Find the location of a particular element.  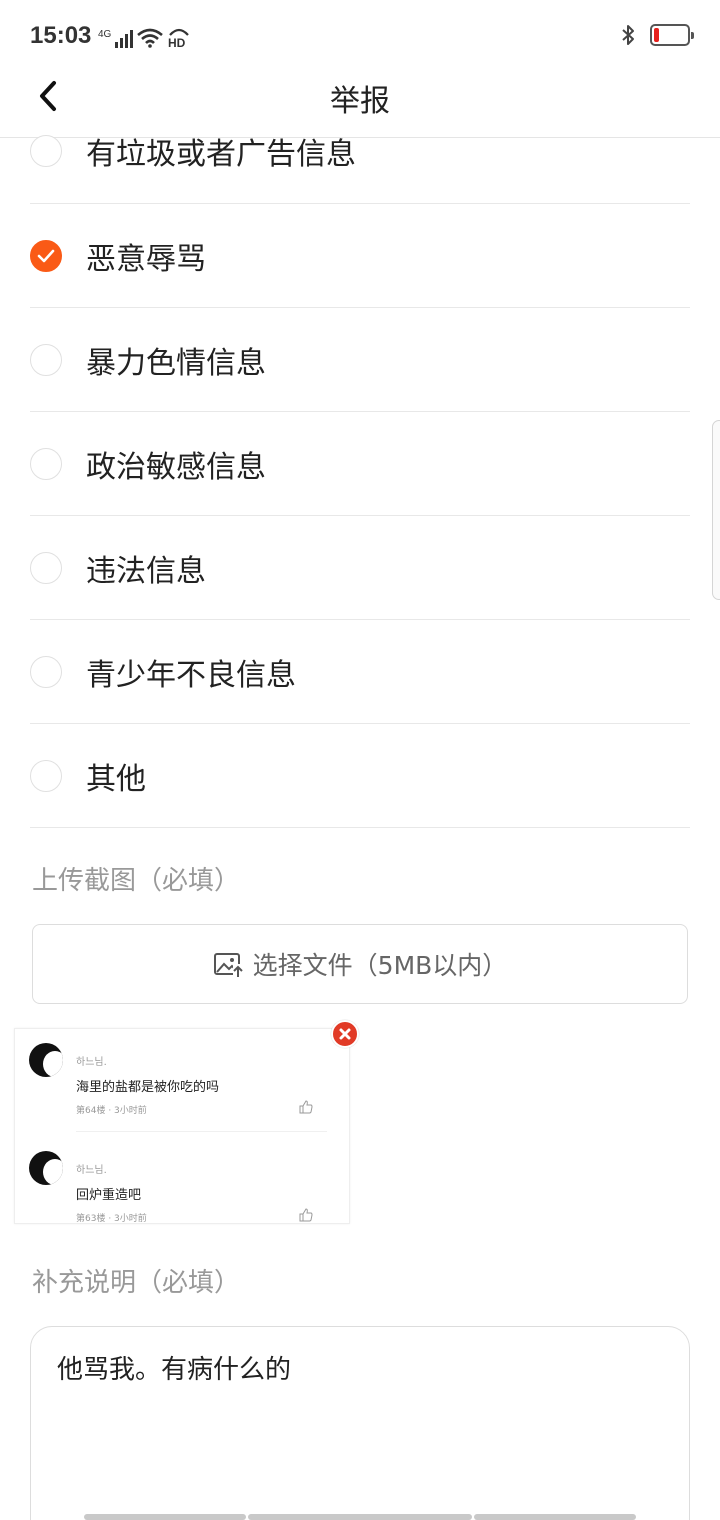

comment-text: 海里的盐都是被你吃的吗 is located at coordinates (148, 1087).